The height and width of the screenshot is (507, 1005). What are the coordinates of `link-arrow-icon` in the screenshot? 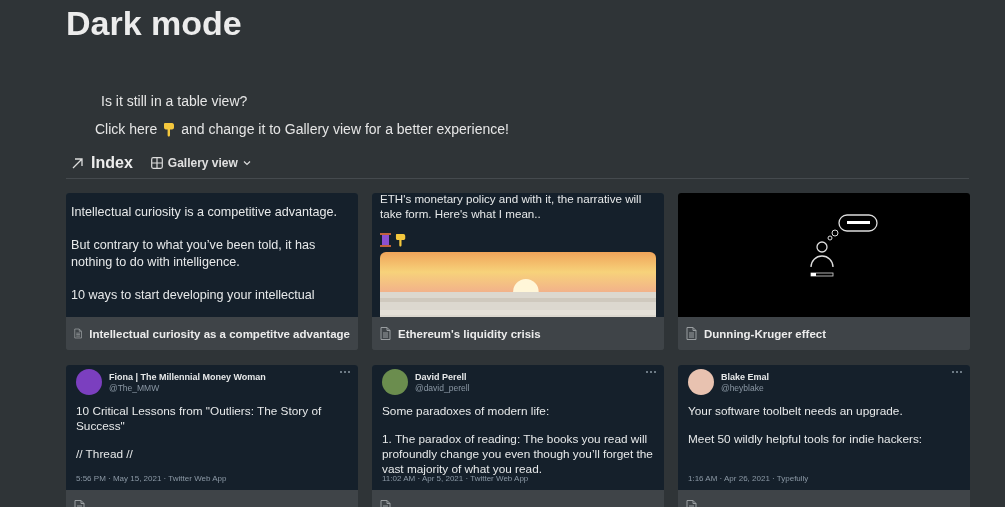 It's located at (77, 163).